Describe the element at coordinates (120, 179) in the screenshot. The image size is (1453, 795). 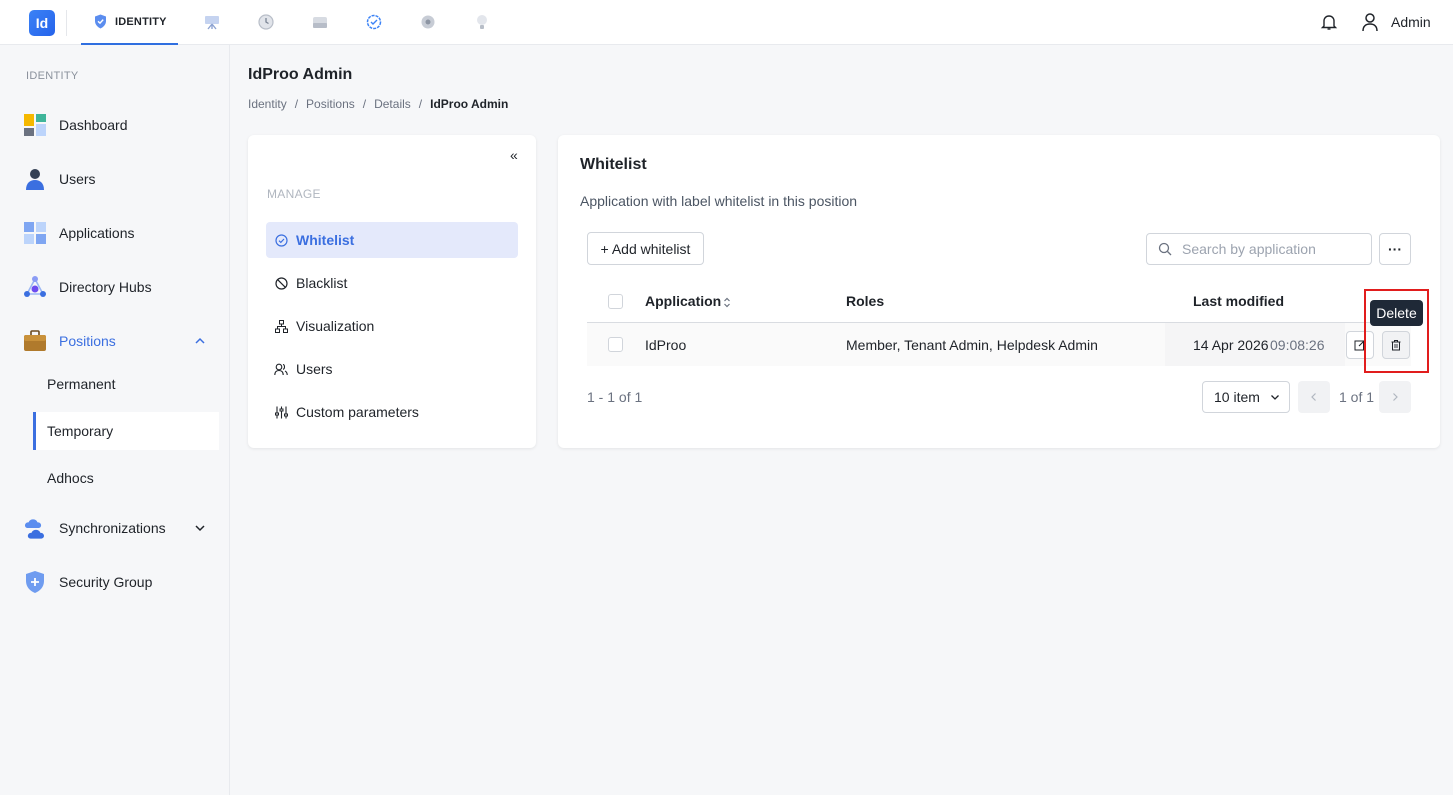
I see `sidebar-item-users: Users` at that location.